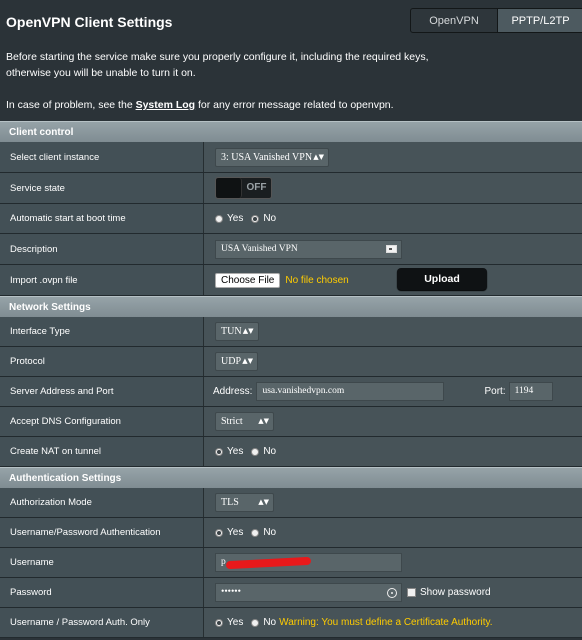 The width and height of the screenshot is (582, 640). Describe the element at coordinates (237, 361) in the screenshot. I see `protocol-select: UDP ▲▼` at that location.